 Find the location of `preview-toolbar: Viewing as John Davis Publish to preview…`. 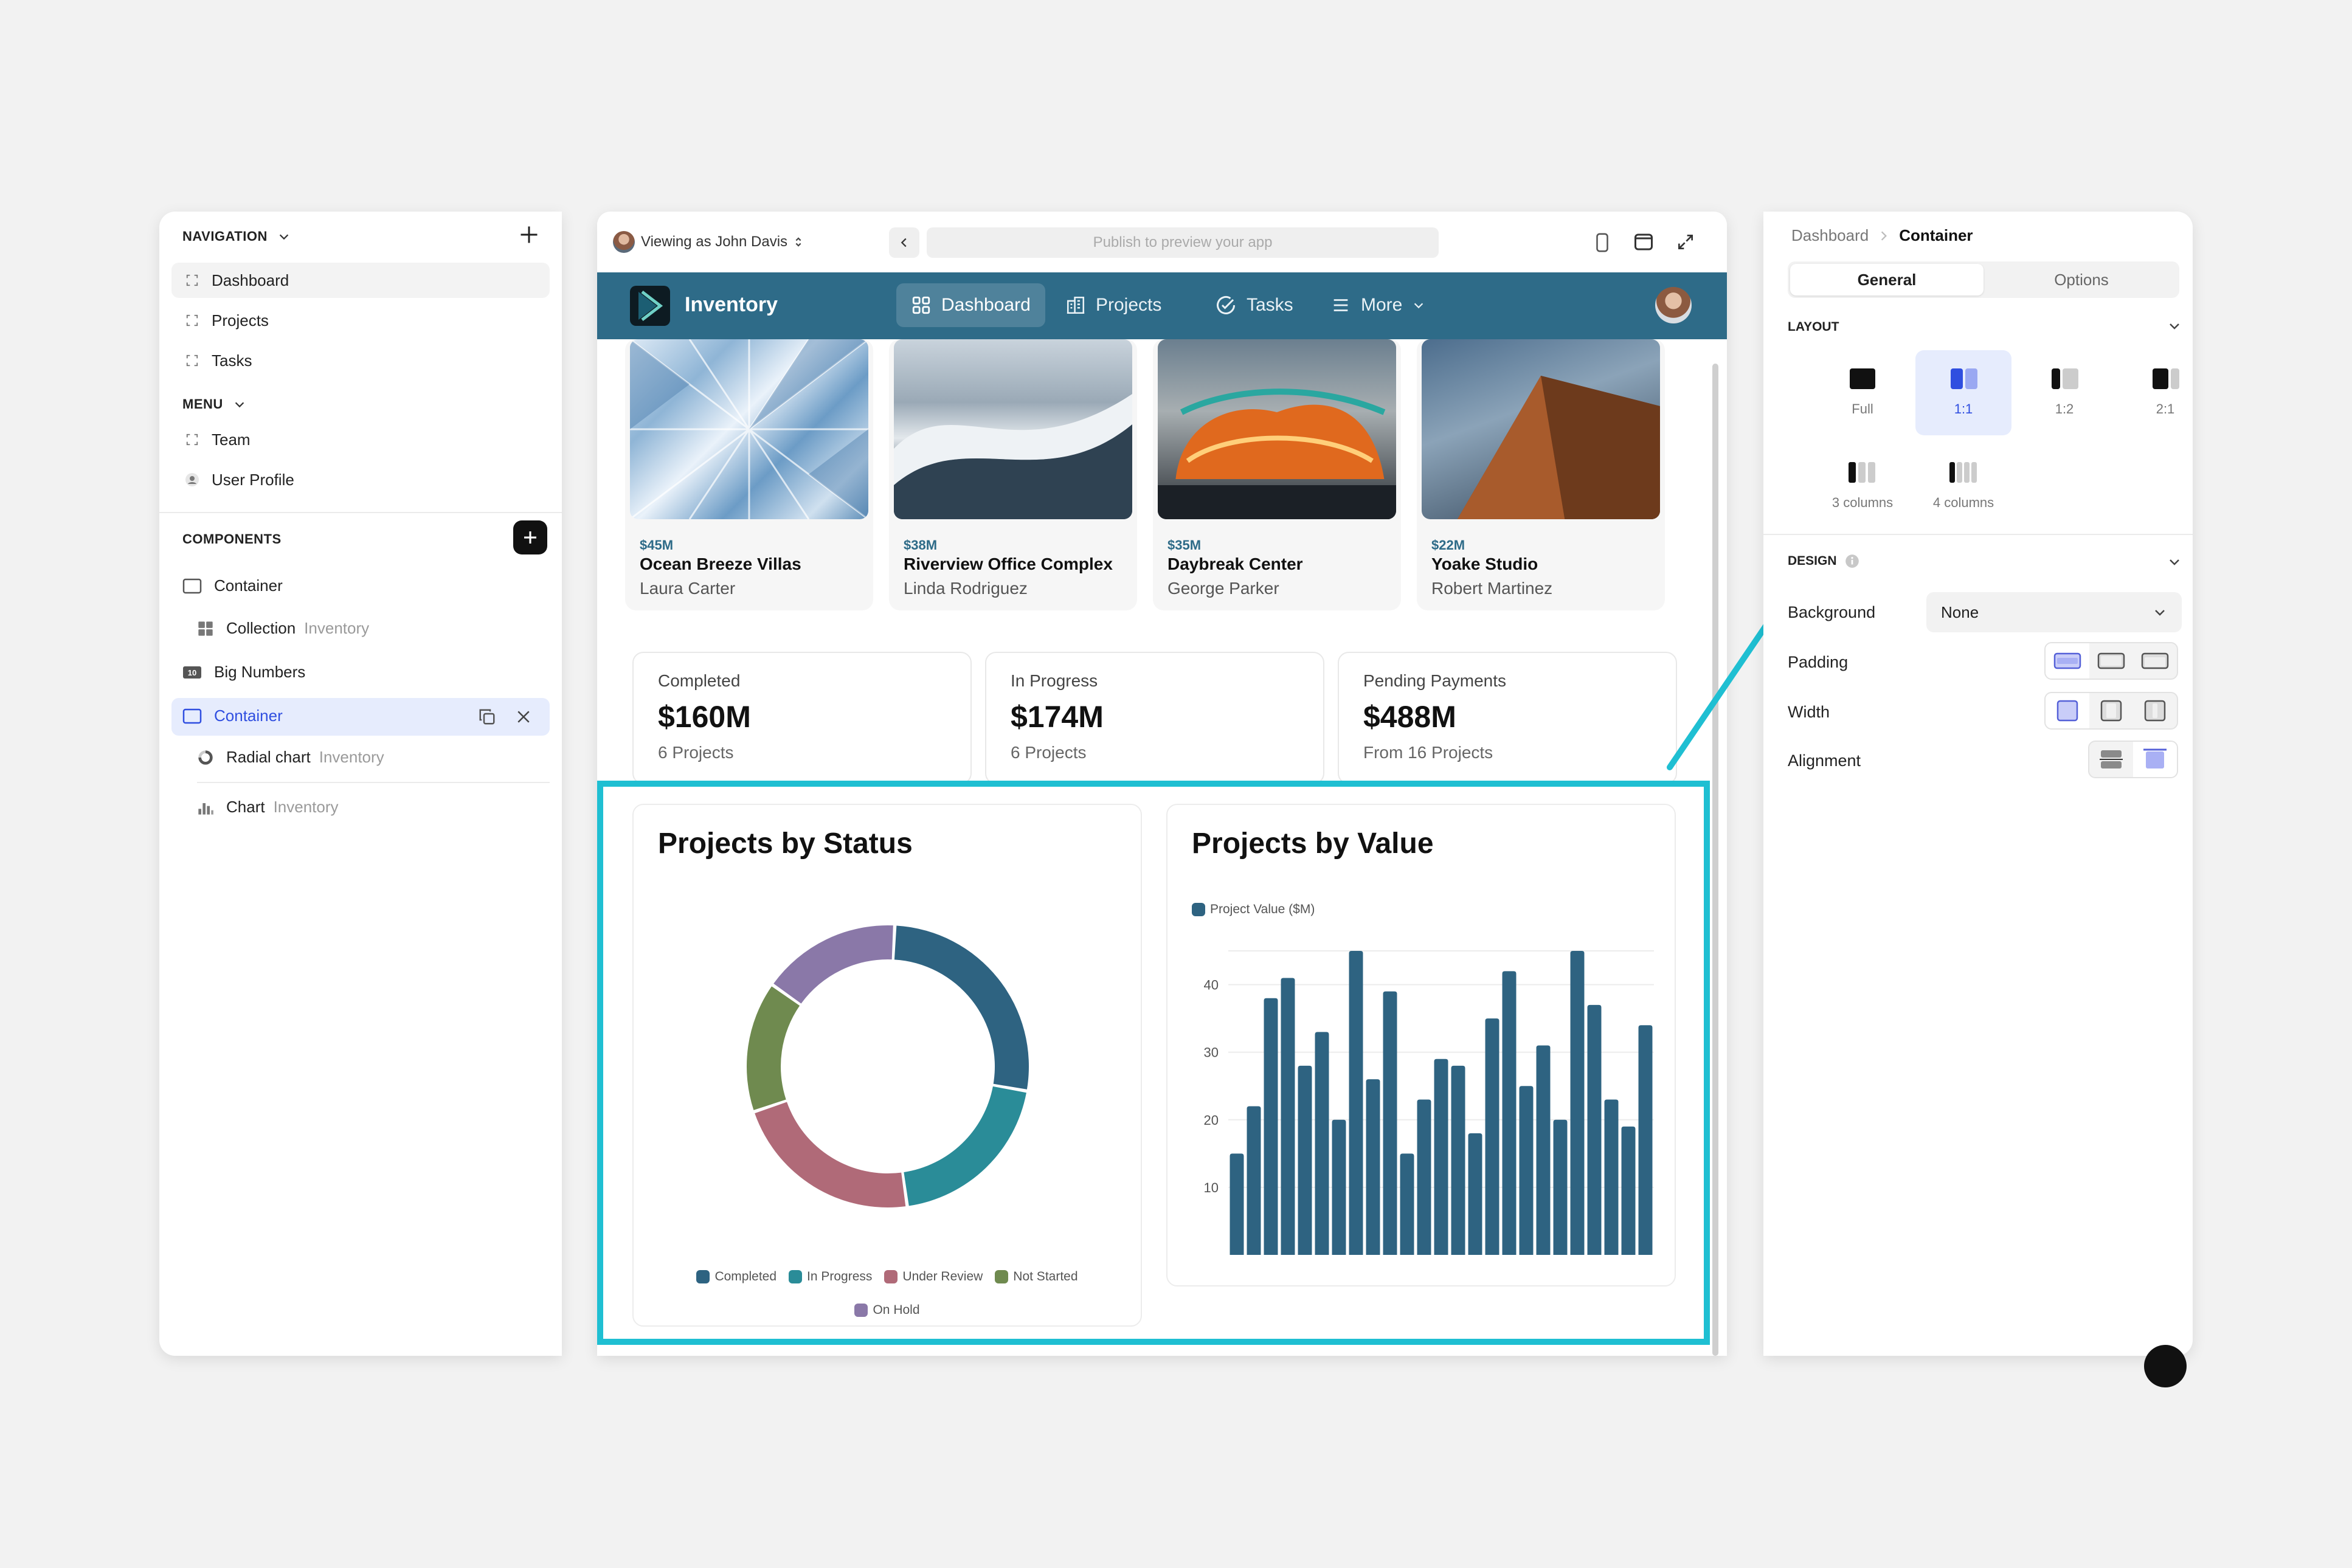

preview-toolbar: Viewing as John Davis Publish to preview… is located at coordinates (1162, 242).